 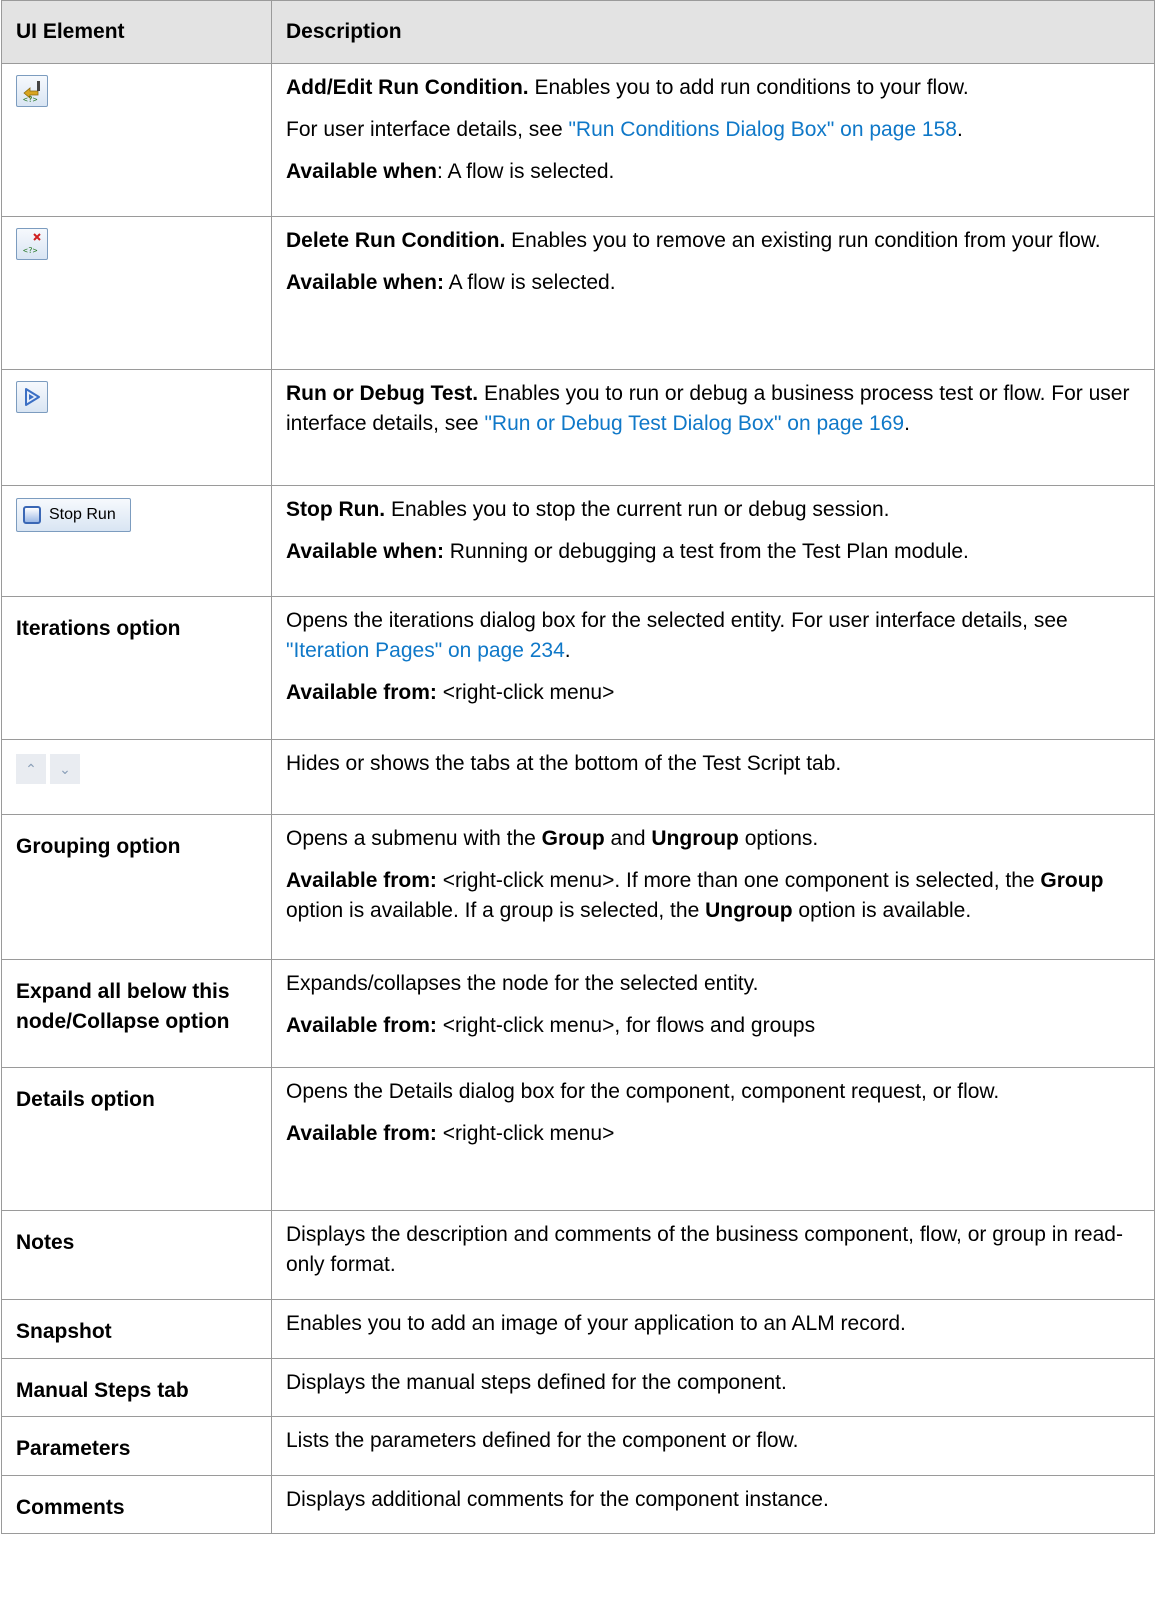 What do you see at coordinates (573, 838) in the screenshot?
I see `grouping-b1: Group` at bounding box center [573, 838].